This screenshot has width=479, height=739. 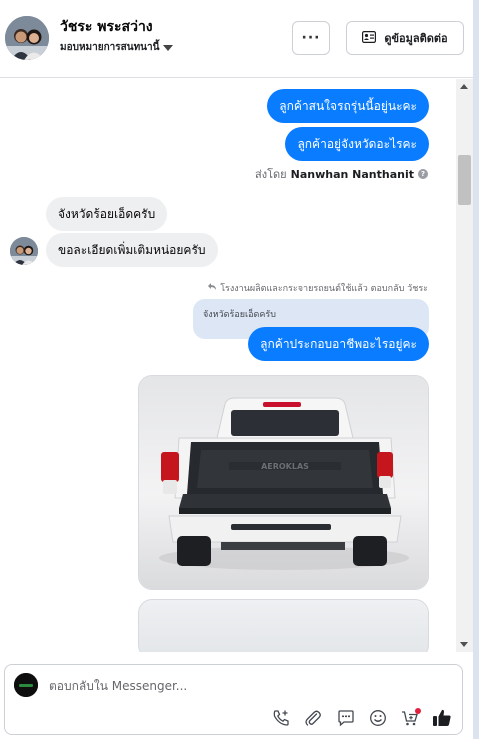 What do you see at coordinates (313, 718) in the screenshot?
I see `attachment-icon` at bounding box center [313, 718].